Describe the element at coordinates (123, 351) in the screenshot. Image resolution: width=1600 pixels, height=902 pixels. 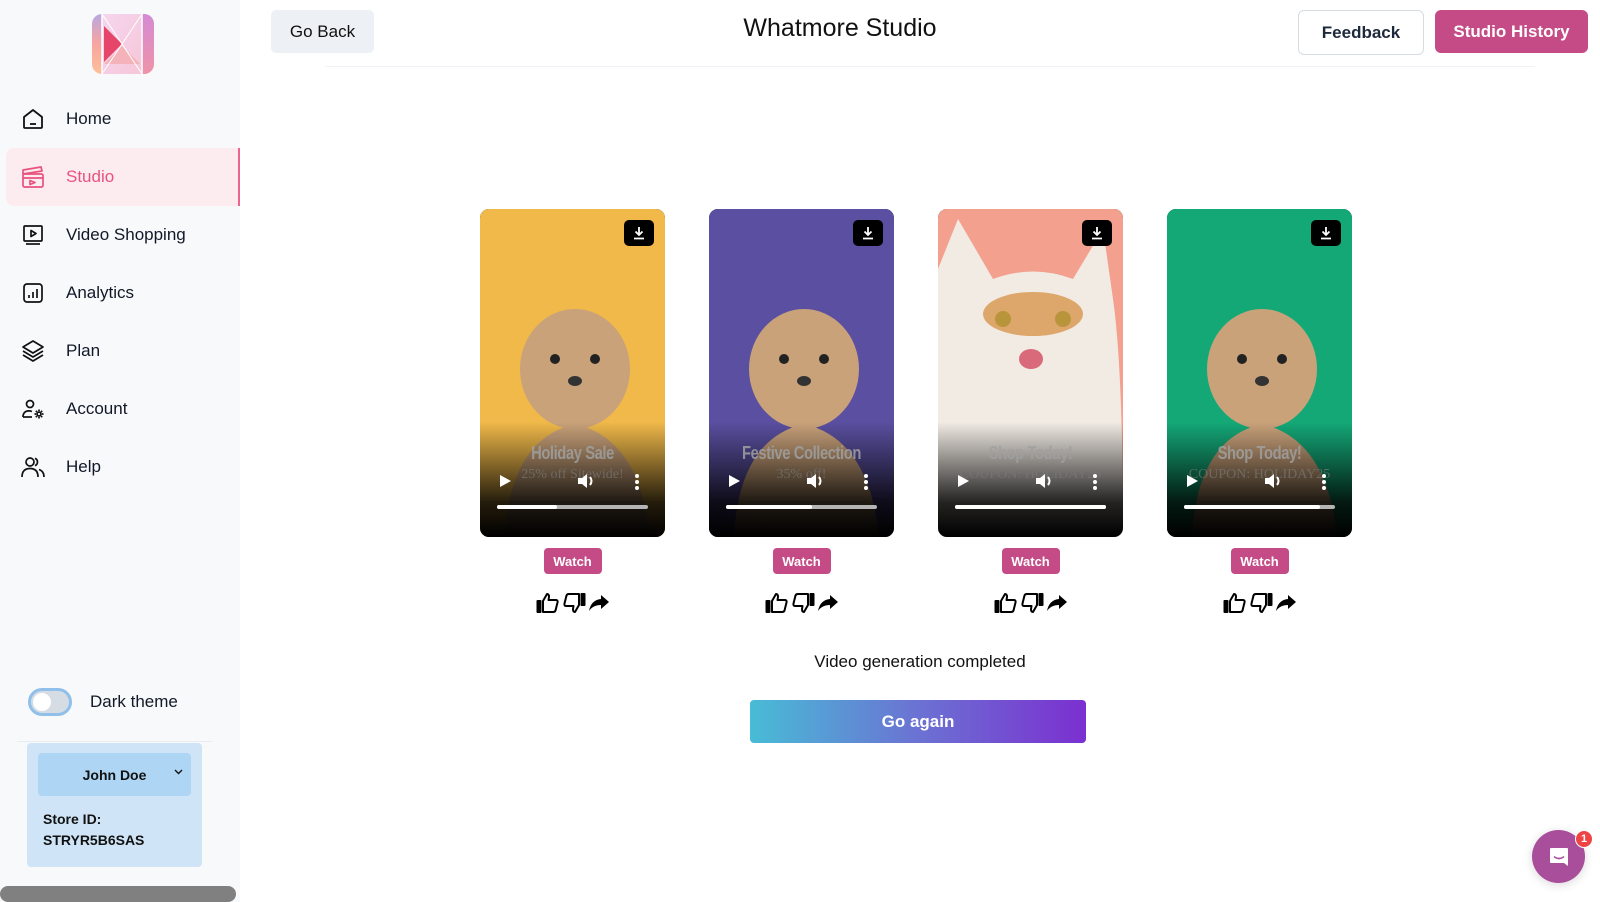
I see `sidebar-item-plan: Plan` at that location.